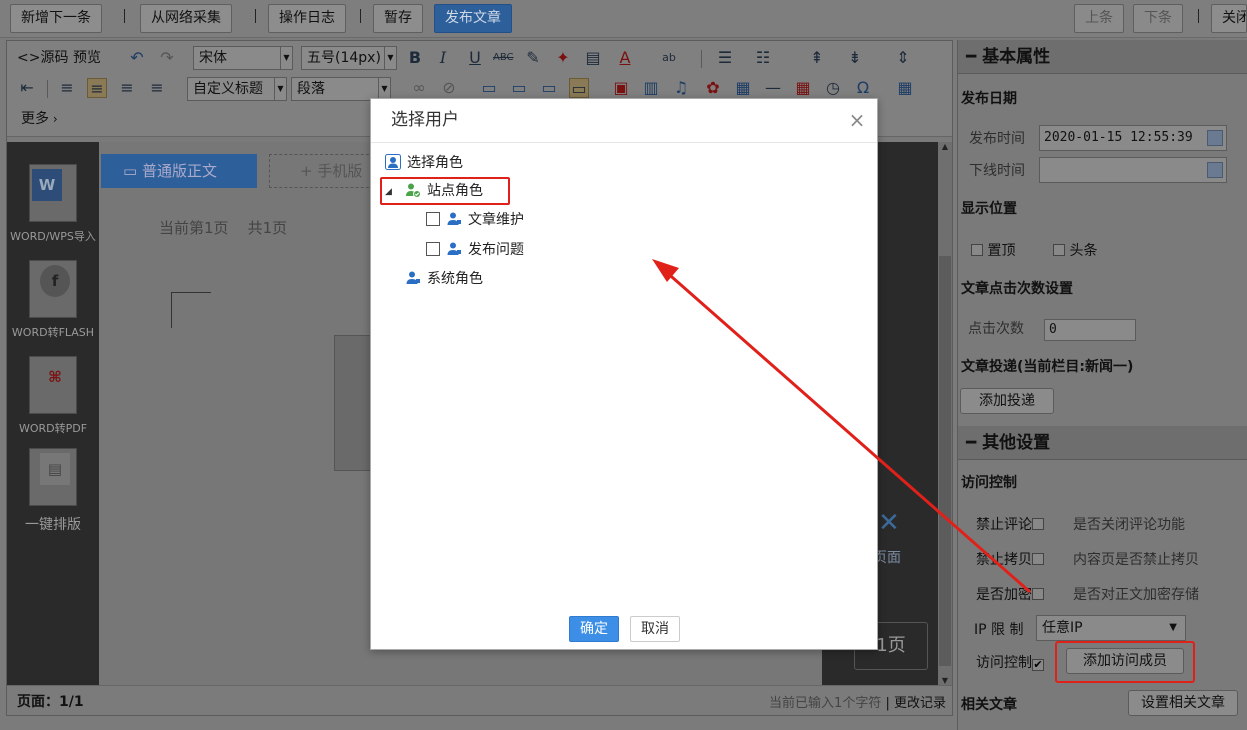 The height and width of the screenshot is (730, 1247). Describe the element at coordinates (1229, 18) in the screenshot. I see `close-button: 关闭` at that location.